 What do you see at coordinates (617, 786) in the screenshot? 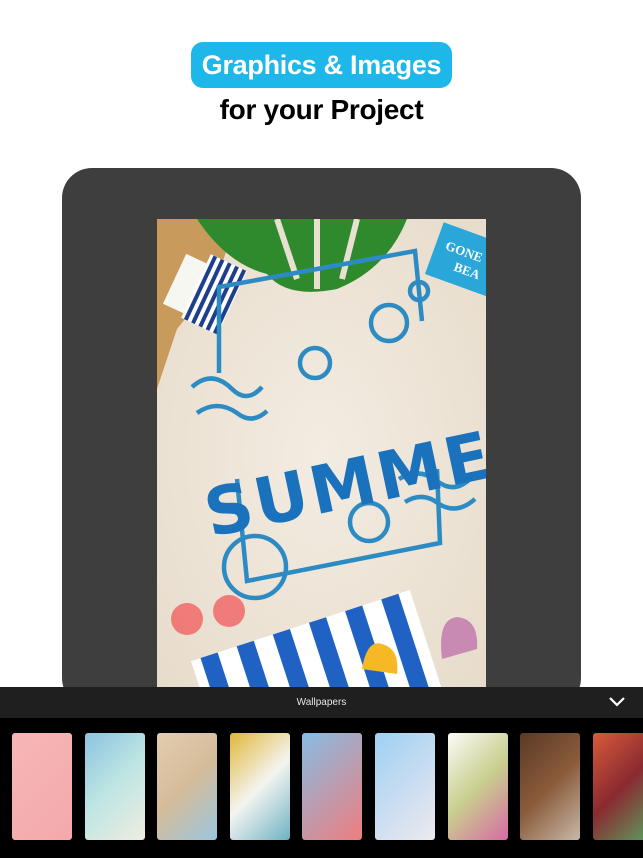
I see `wallpaper-thumbnail-bokeh-lights` at bounding box center [617, 786].